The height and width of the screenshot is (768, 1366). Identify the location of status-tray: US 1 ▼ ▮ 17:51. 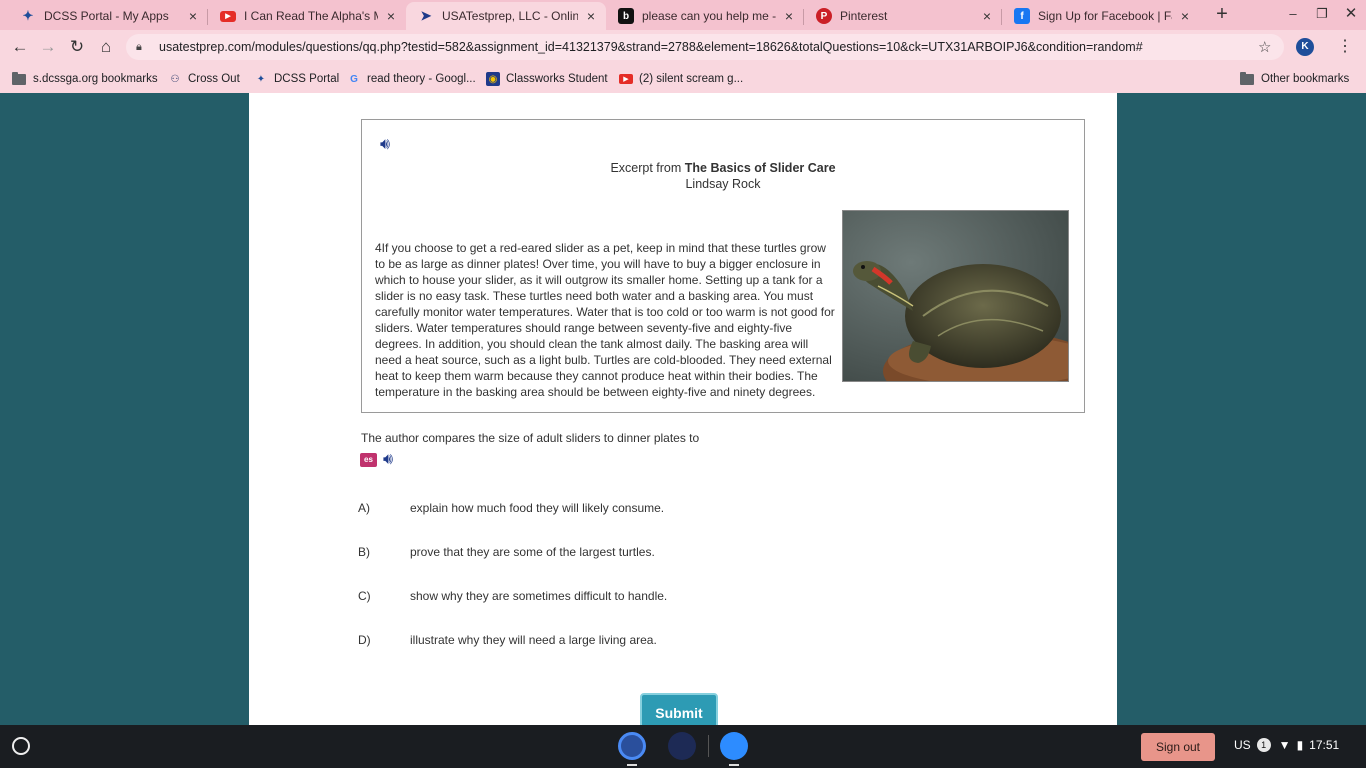
(1286, 745).